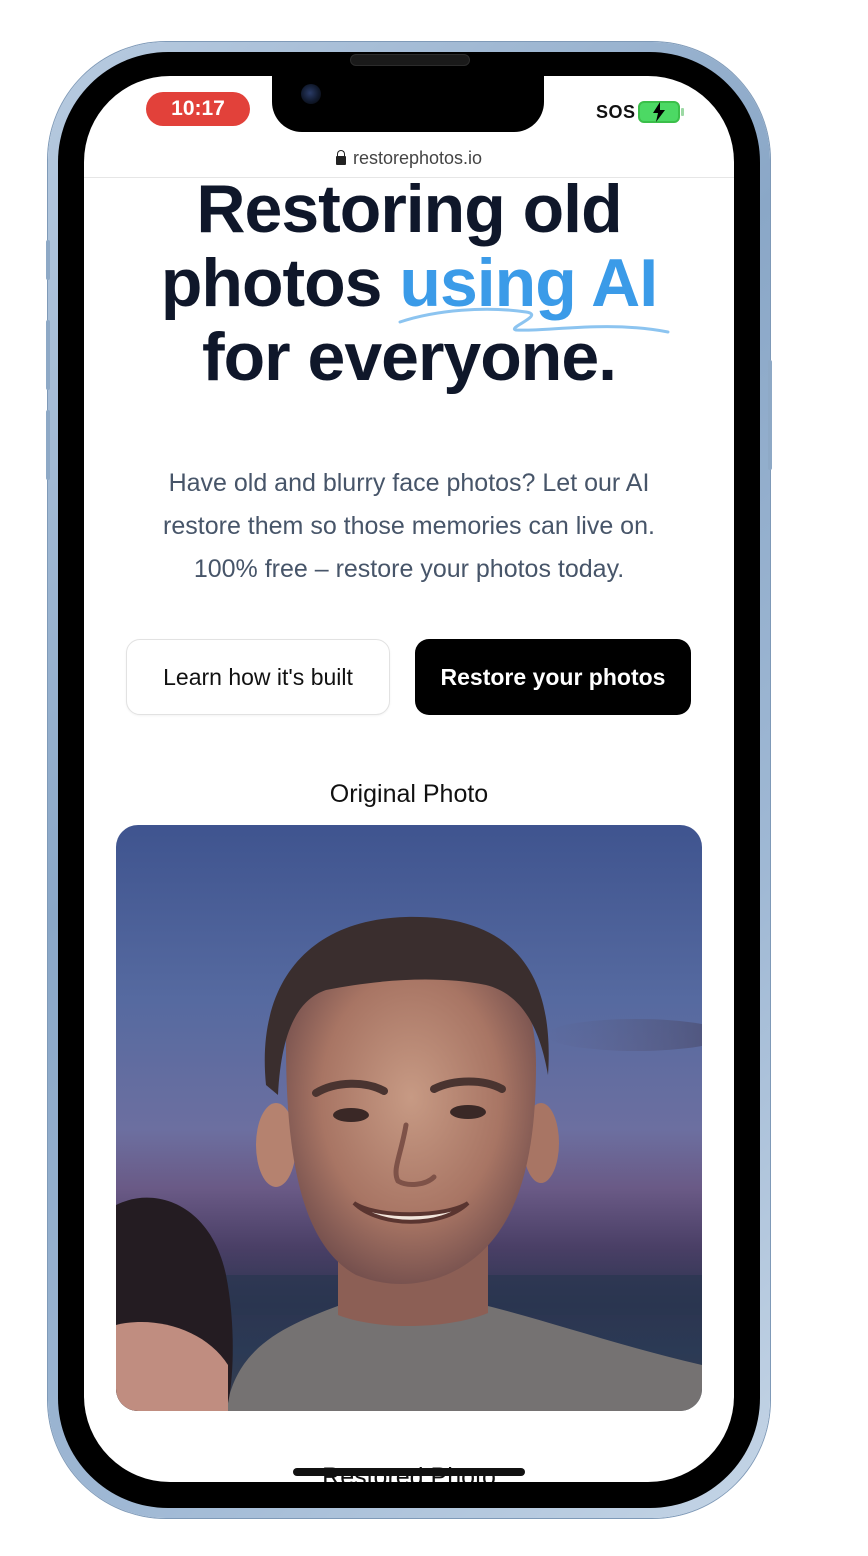 The width and height of the screenshot is (868, 1556). Describe the element at coordinates (417, 157) in the screenshot. I see `address-bar-url: restorephotos.io` at that location.